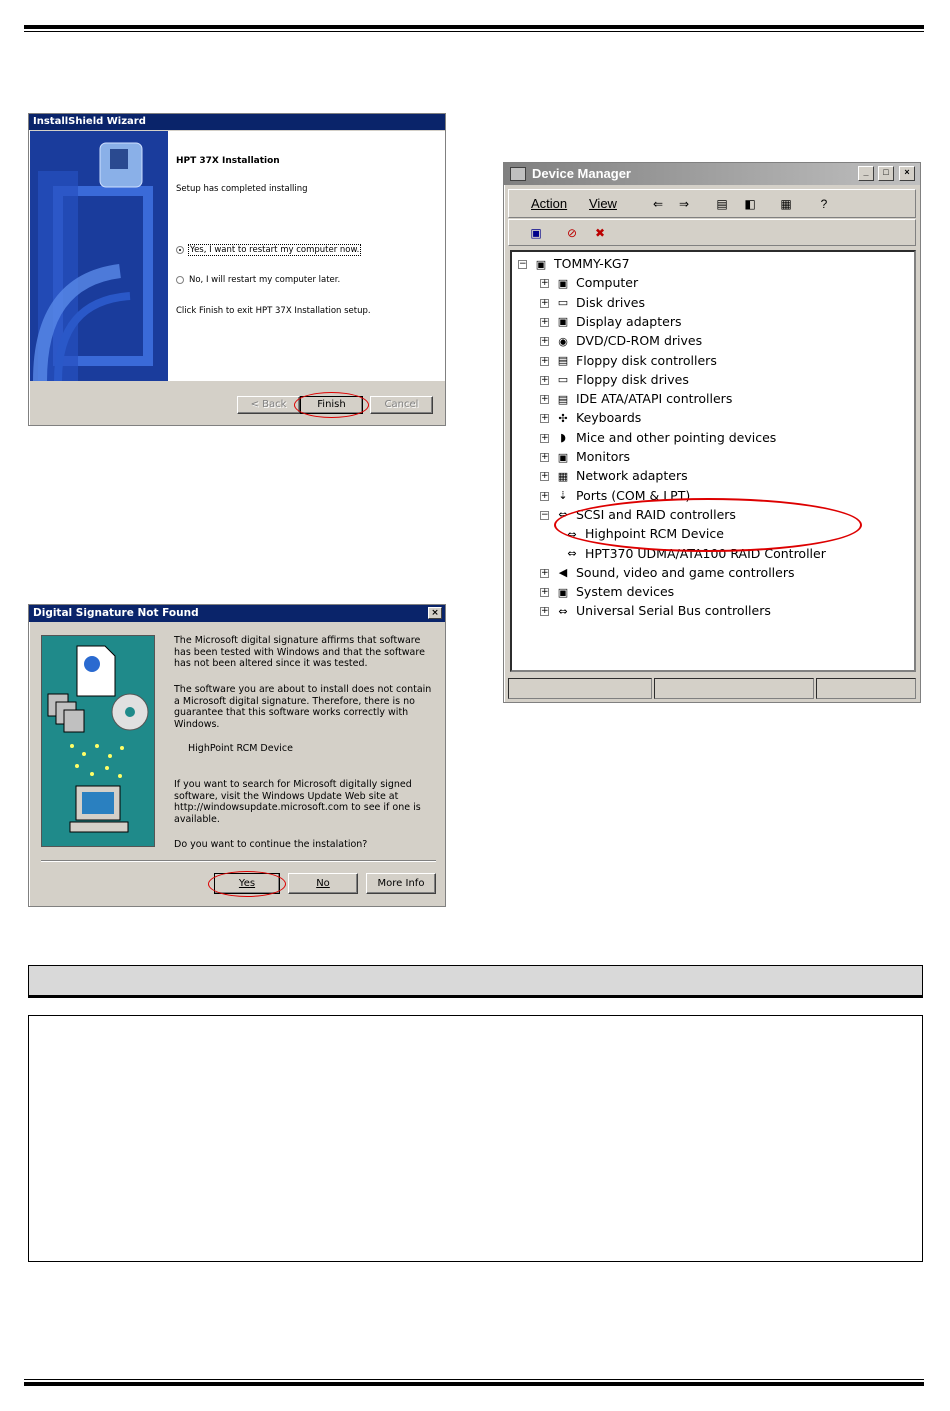  I want to click on tree-category-item: + ▤ IDE ATA/ATAPI controllers, so click(636, 399).